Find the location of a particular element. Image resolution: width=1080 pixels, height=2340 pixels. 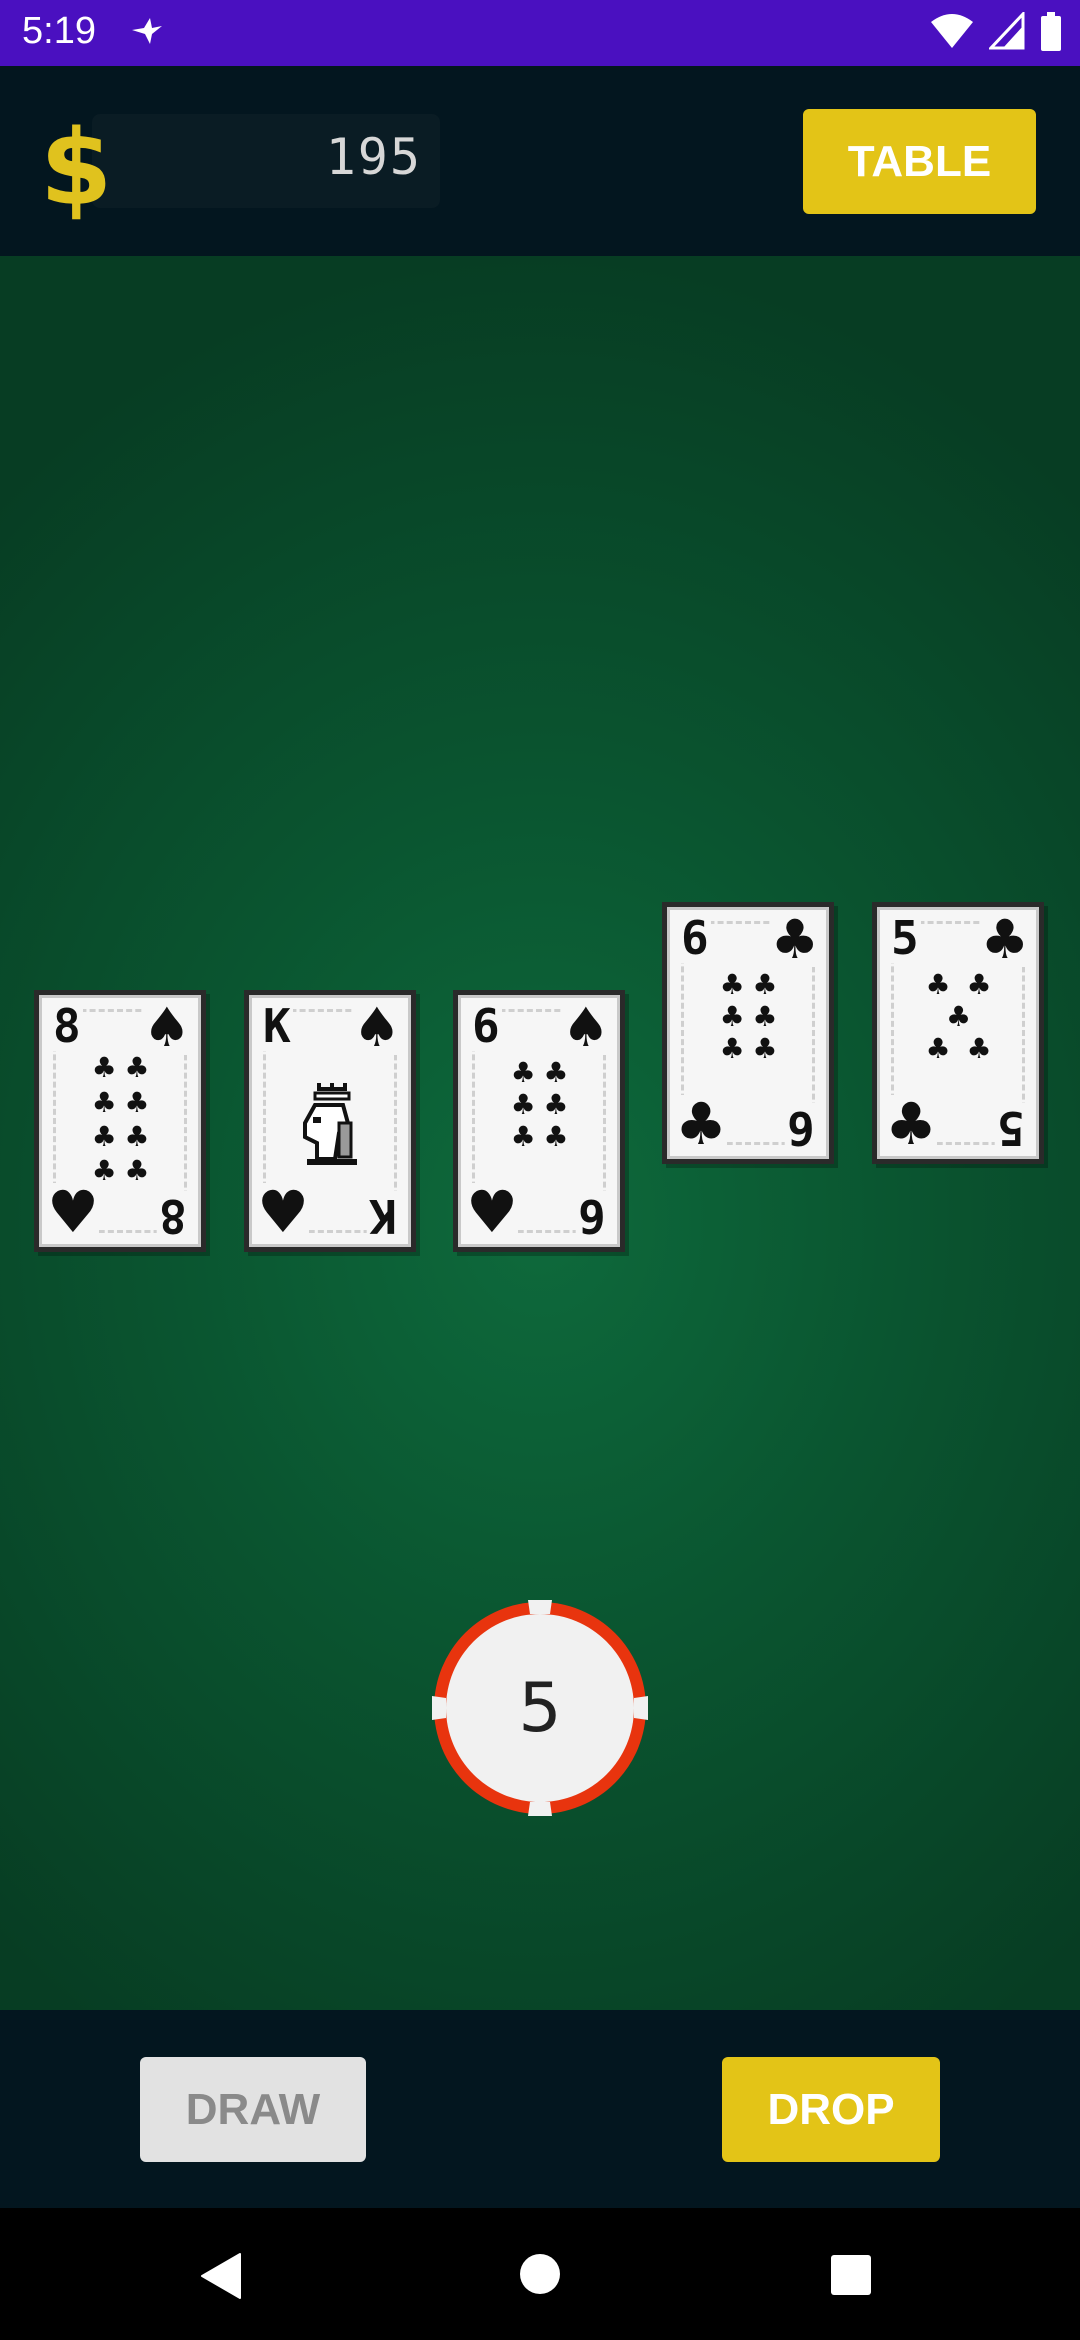

card-rank-bottom: K is located at coordinates (383, 1216).